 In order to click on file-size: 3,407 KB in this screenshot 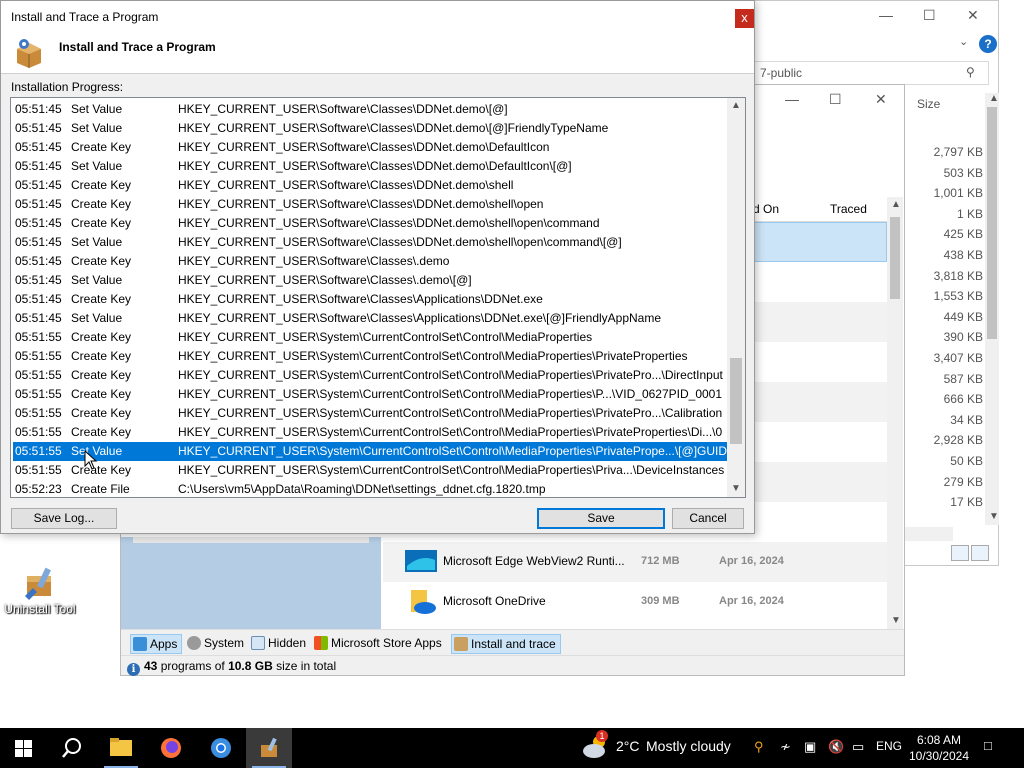, I will do `click(958, 357)`.